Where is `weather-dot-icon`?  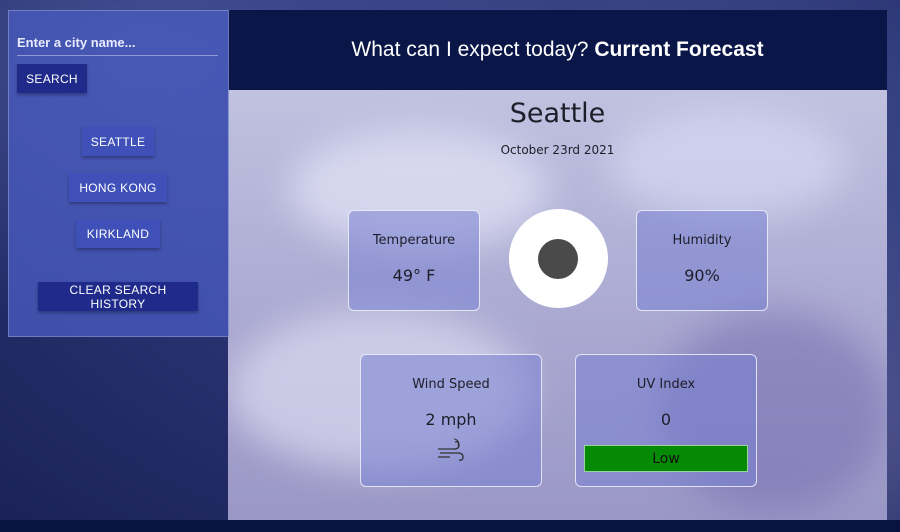
weather-dot-icon is located at coordinates (558, 259).